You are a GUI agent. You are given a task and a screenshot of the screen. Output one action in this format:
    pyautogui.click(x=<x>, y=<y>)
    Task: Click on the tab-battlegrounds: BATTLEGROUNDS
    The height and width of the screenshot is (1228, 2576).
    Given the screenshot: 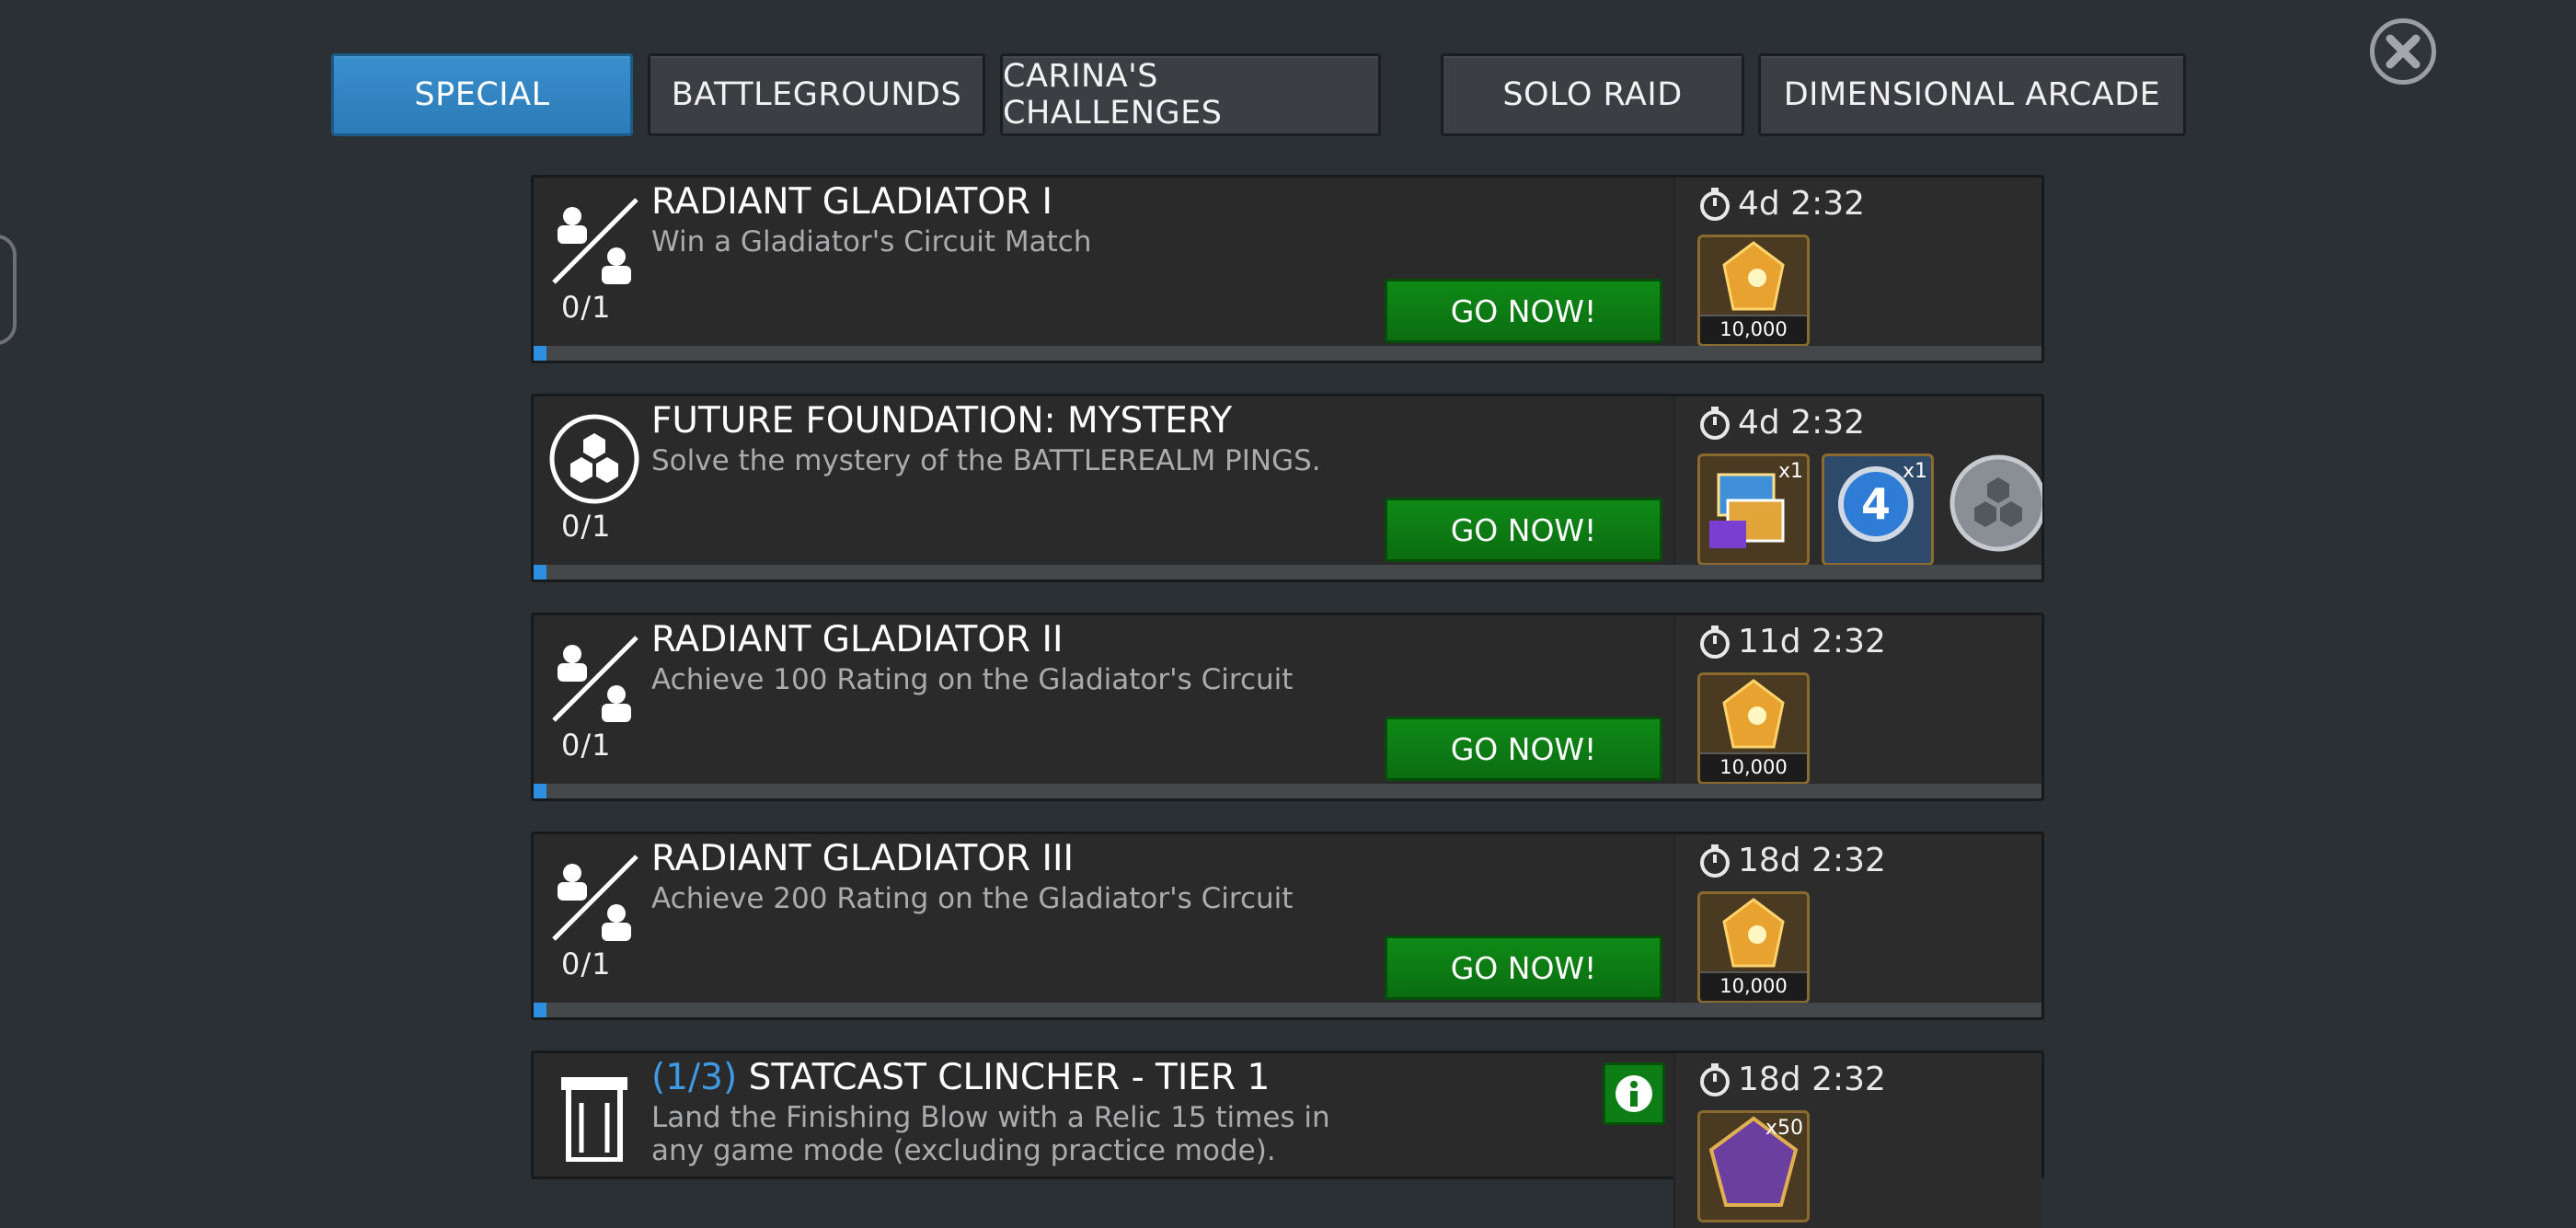 What is the action you would take?
    pyautogui.click(x=816, y=94)
    